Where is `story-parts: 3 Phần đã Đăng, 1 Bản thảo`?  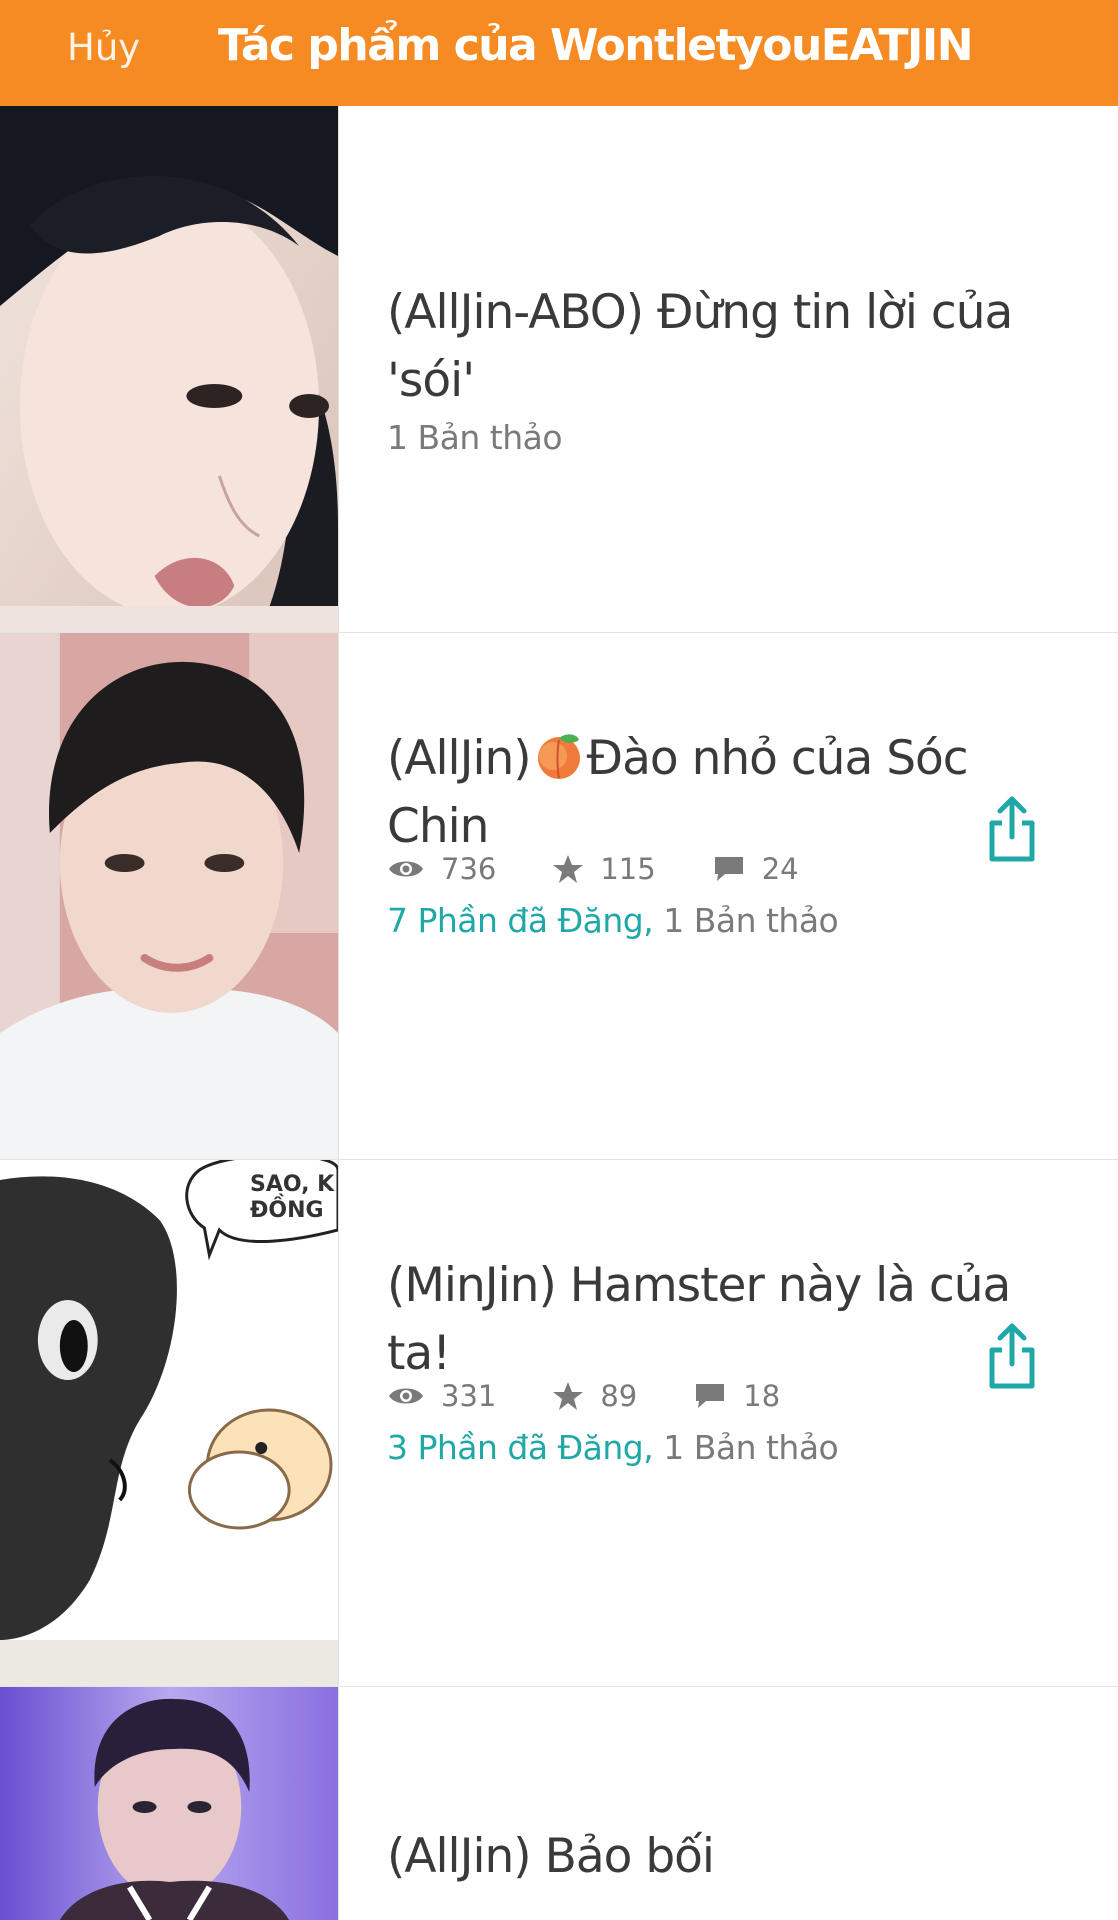
story-parts: 3 Phần đã Đăng, 1 Bản thảo is located at coordinates (613, 1447).